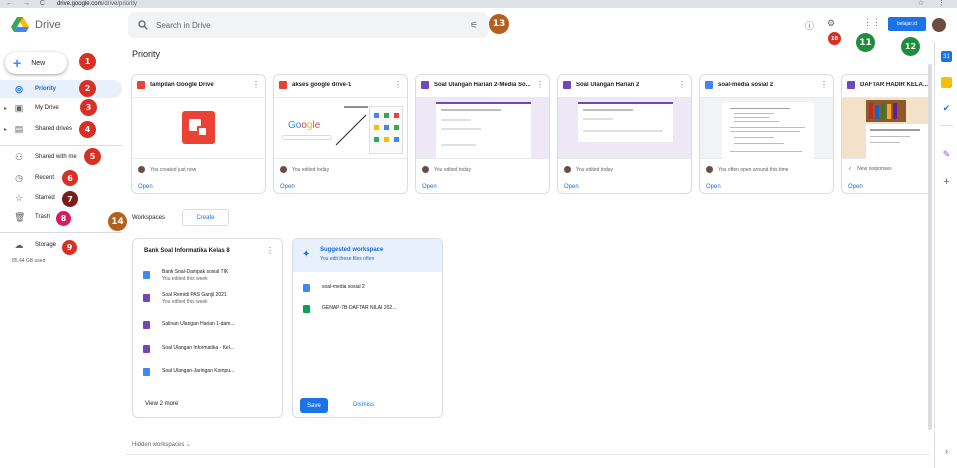  I want to click on file-card: DAFTAR HADIR KELA... ✓ New responses Open, so click(885, 134).